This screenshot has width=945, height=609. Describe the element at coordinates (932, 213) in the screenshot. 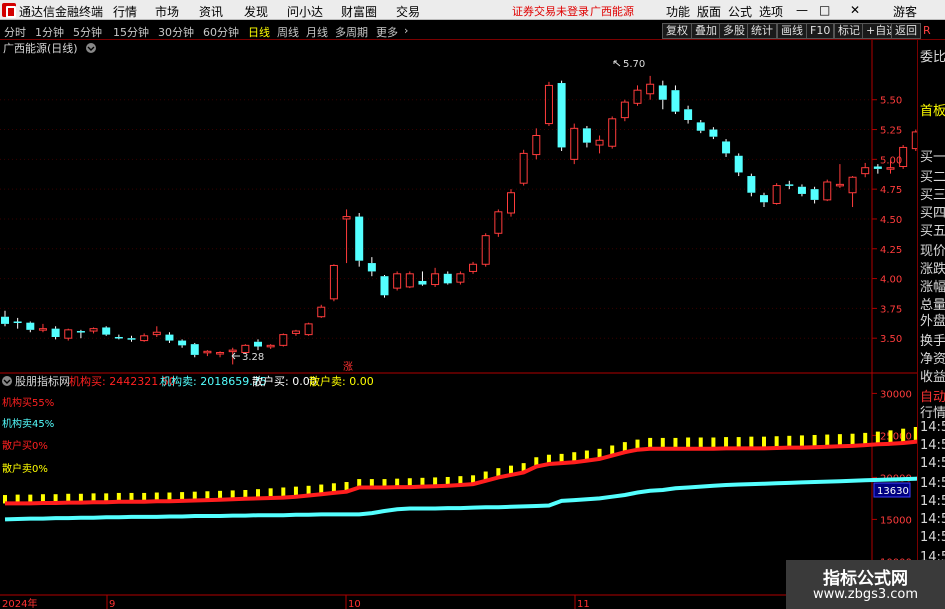

I see `side-item-5: 买四` at that location.